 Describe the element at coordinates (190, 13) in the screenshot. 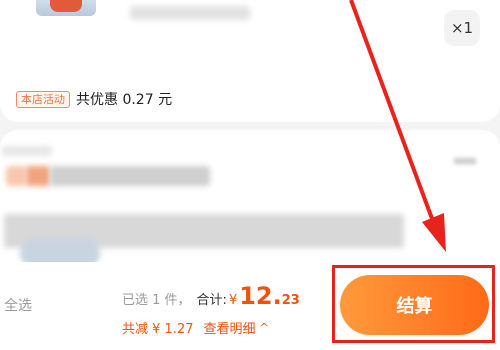

I see `blurred-product-title` at that location.